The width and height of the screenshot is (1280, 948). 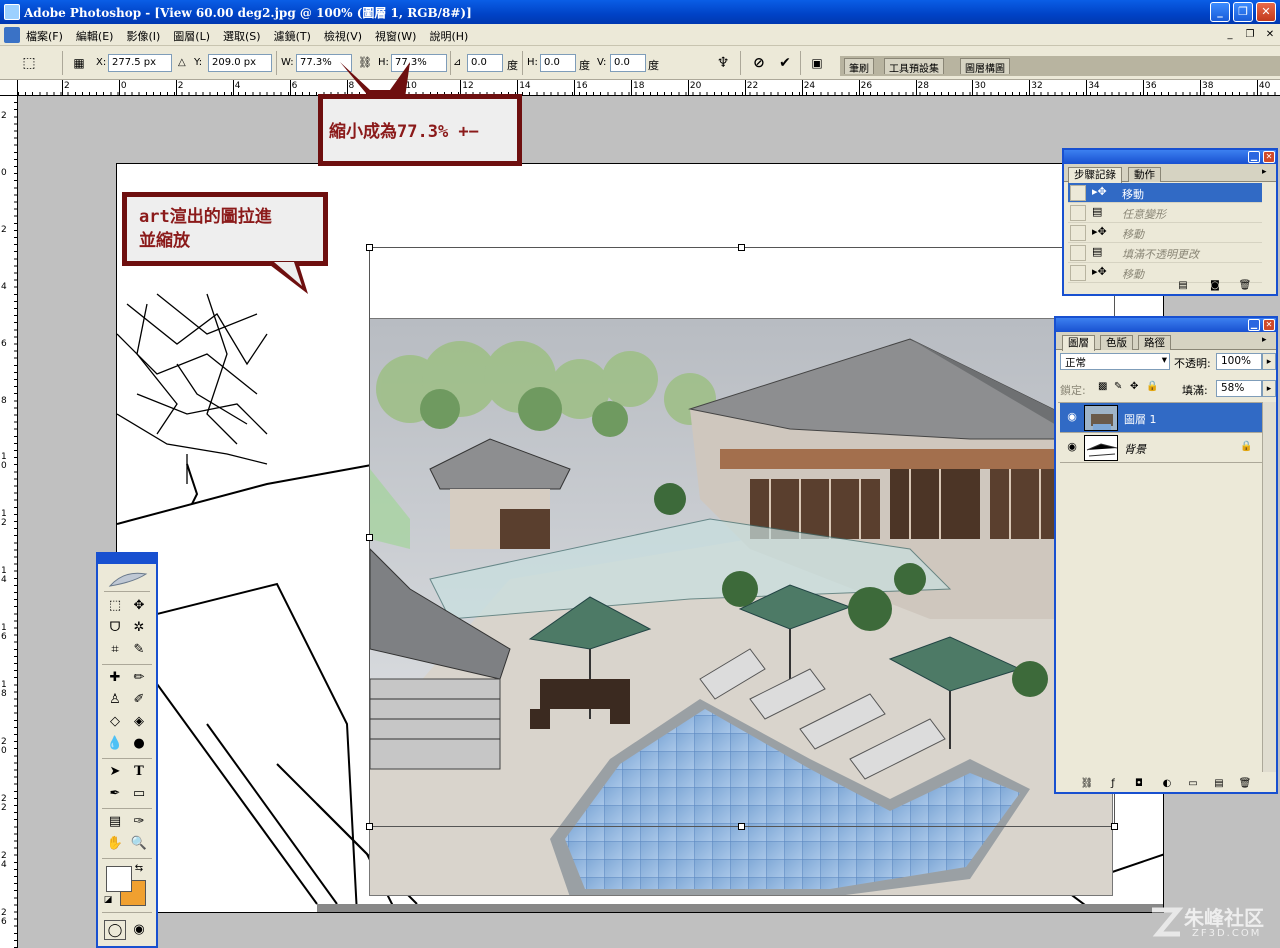 What do you see at coordinates (139, 700) in the screenshot?
I see `history-brush-tool-icon: ✐` at bounding box center [139, 700].